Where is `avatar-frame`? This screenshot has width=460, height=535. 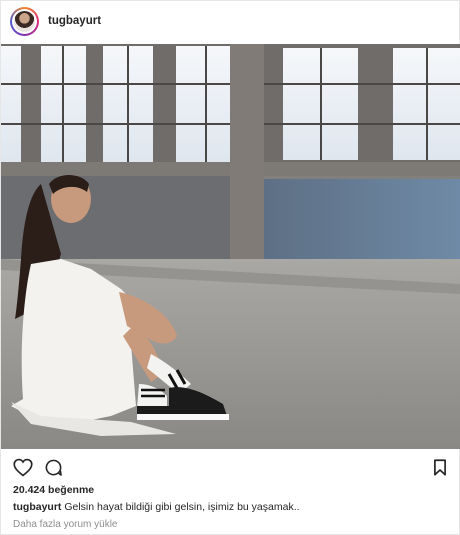 avatar-frame is located at coordinates (24, 21).